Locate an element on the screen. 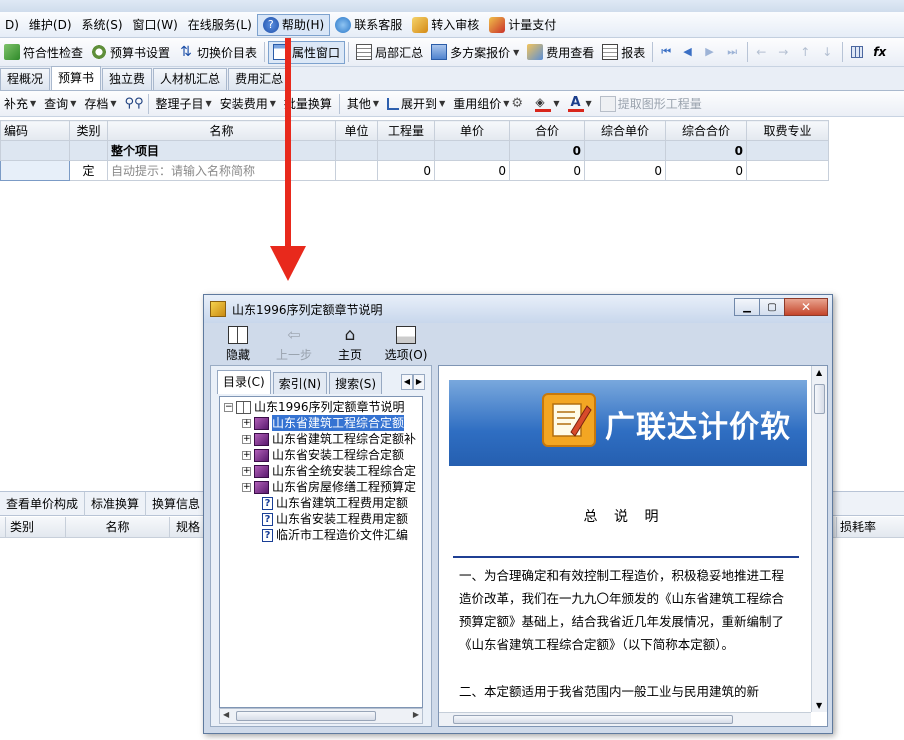 The width and height of the screenshot is (904, 740). header-type: 类别 is located at coordinates (36, 527).